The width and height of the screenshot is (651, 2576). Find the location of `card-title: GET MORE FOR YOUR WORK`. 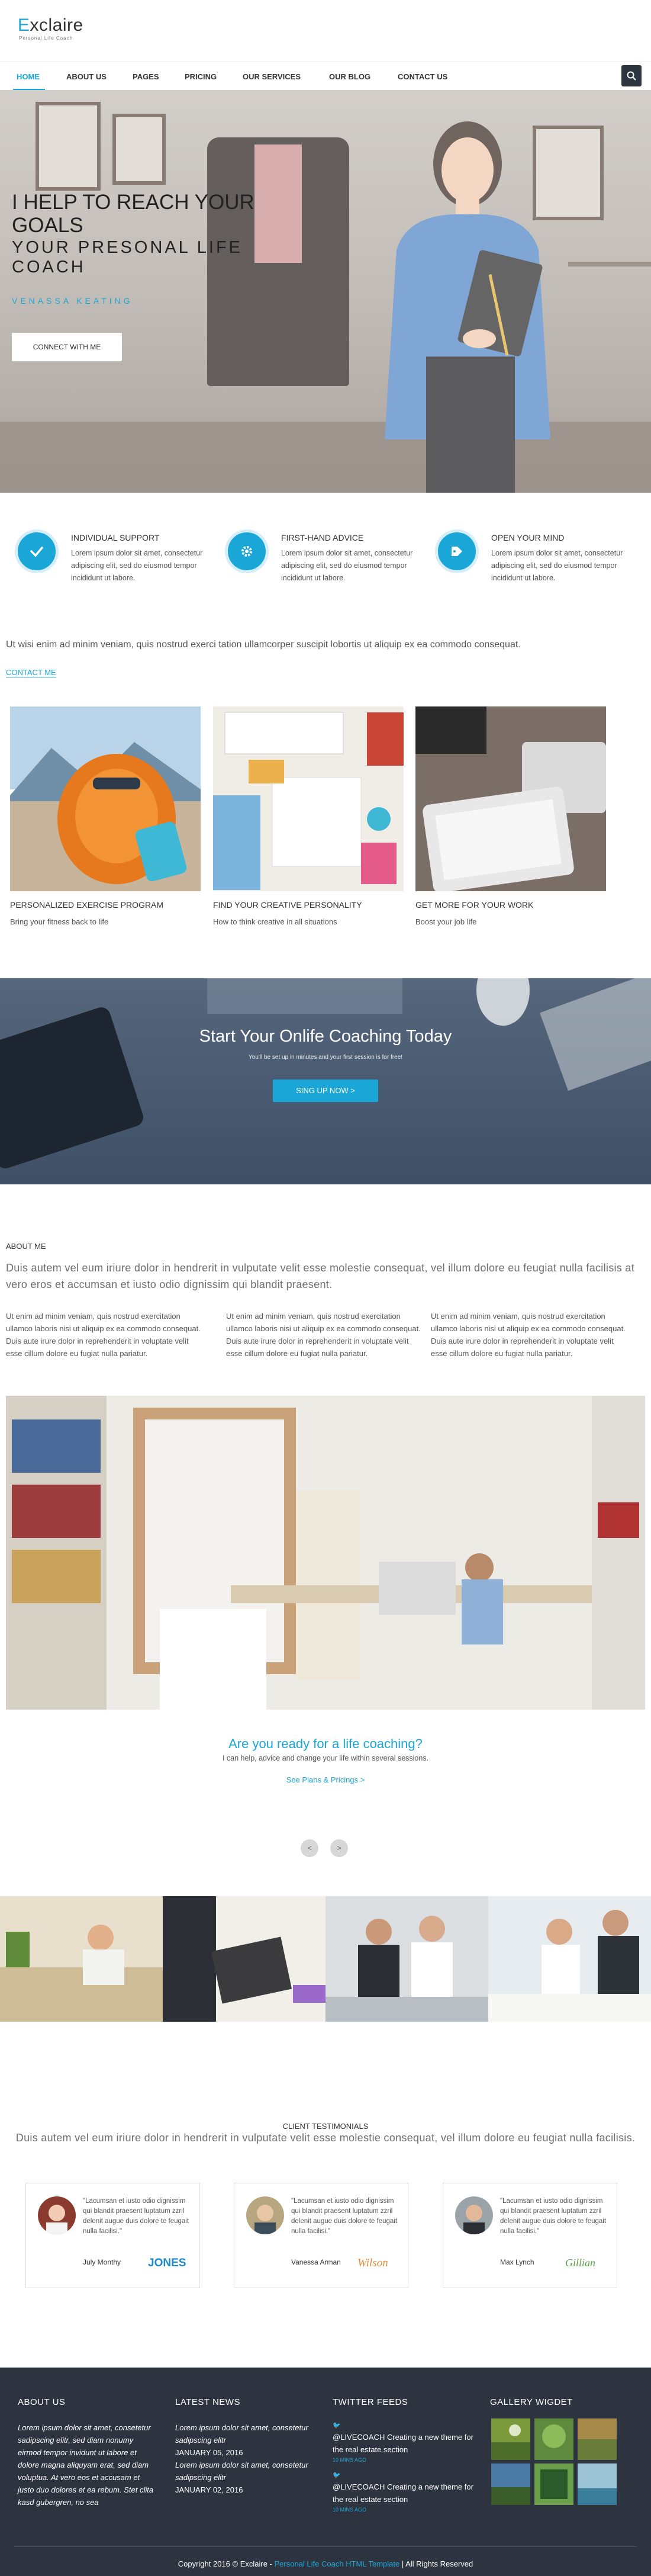

card-title: GET MORE FOR YOUR WORK is located at coordinates (475, 905).